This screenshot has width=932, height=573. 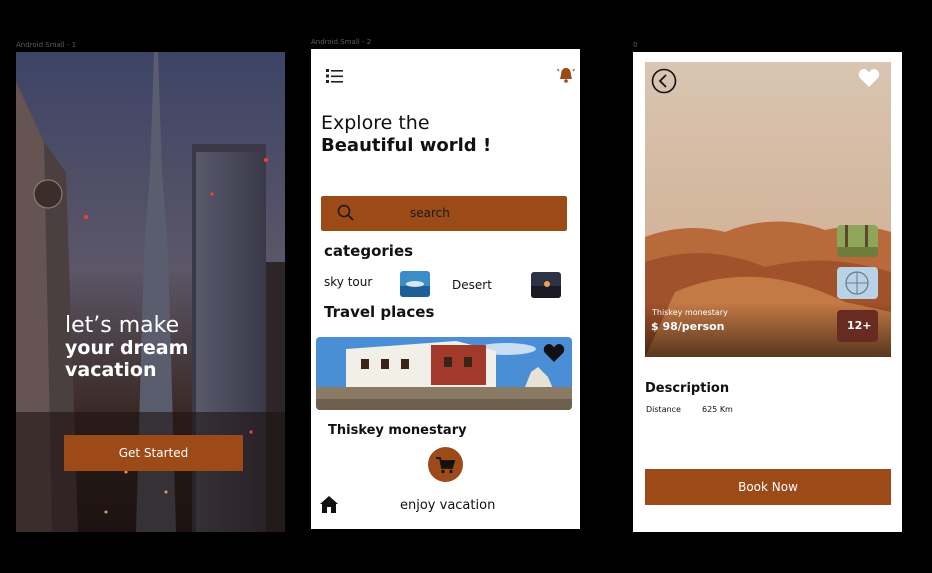 I want to click on book-now-button: Book Now, so click(x=768, y=487).